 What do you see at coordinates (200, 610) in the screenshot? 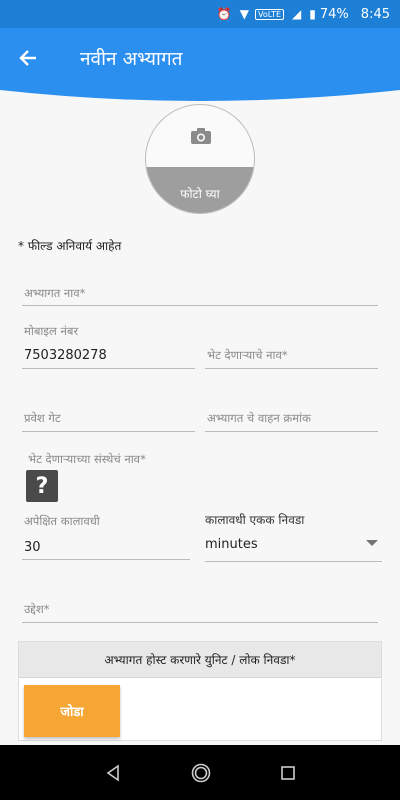
I see `purpose-field: उद्देश*` at bounding box center [200, 610].